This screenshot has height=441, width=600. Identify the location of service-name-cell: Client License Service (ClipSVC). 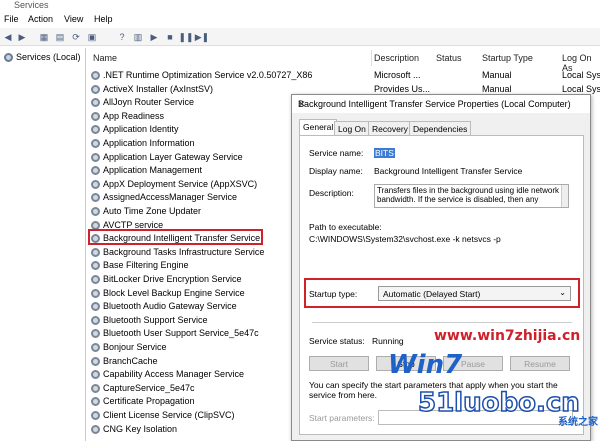
(169, 415).